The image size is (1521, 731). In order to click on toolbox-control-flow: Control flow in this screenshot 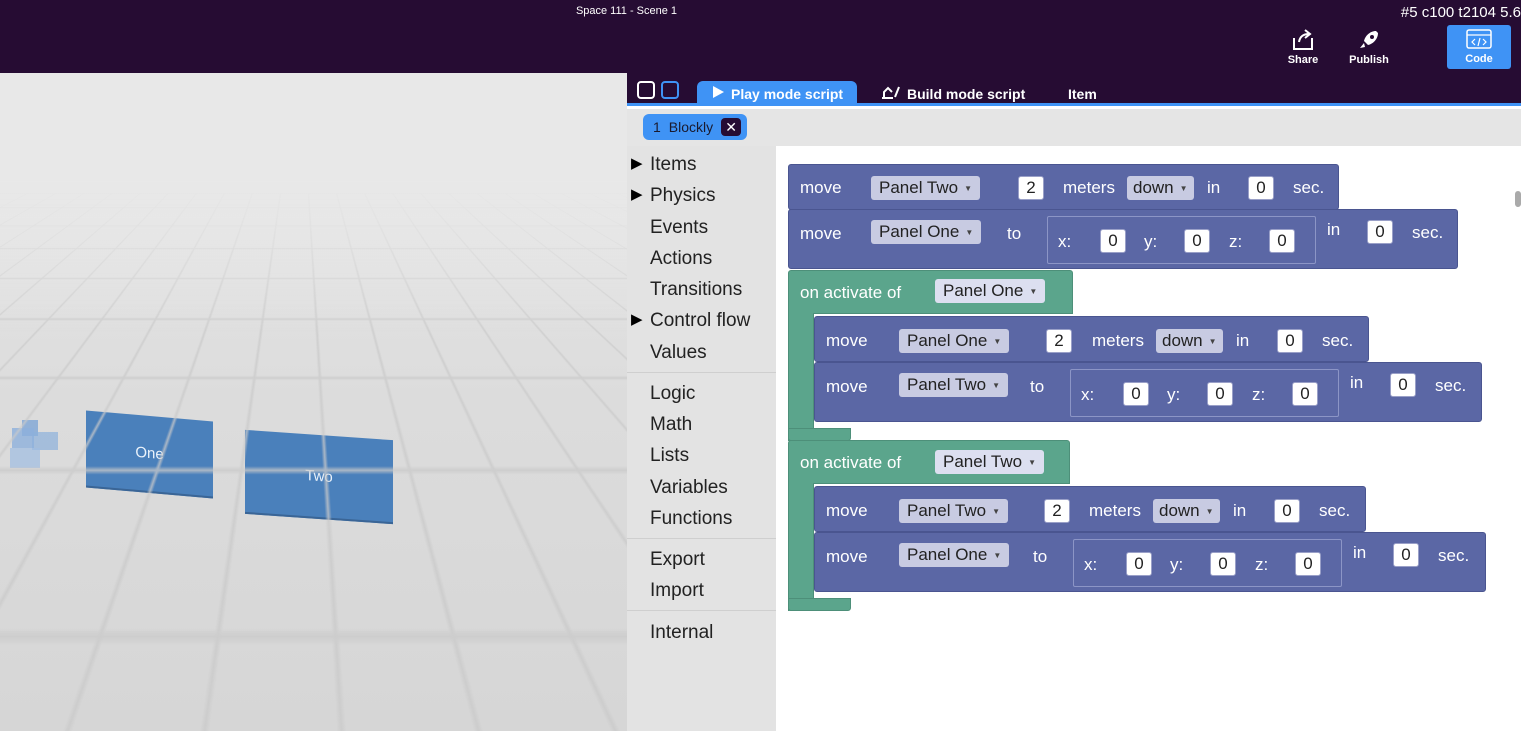, I will do `click(700, 321)`.